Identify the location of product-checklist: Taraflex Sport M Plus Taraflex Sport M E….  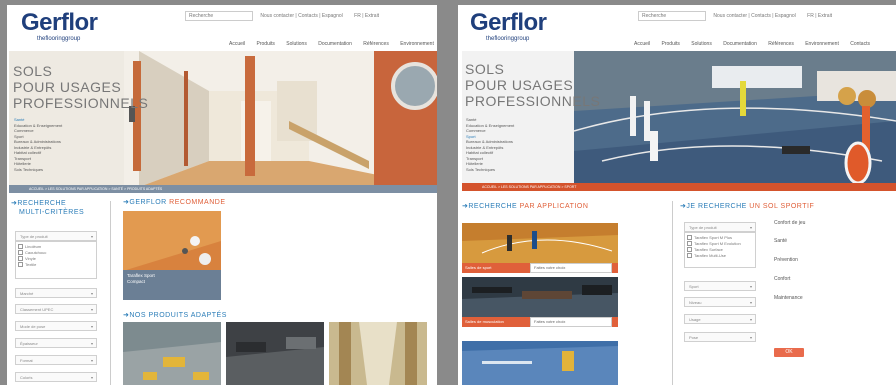
(720, 250).